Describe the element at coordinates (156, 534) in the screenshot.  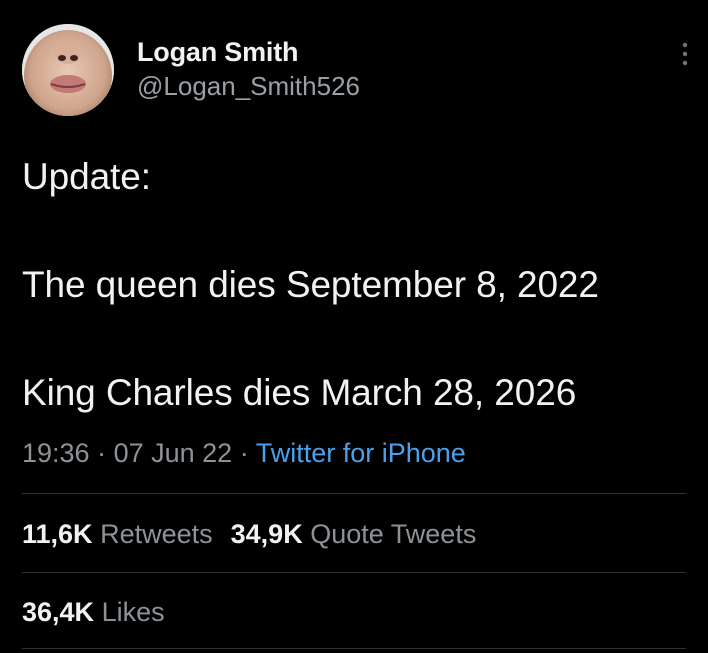
I see `retweets-label: Retweets` at that location.